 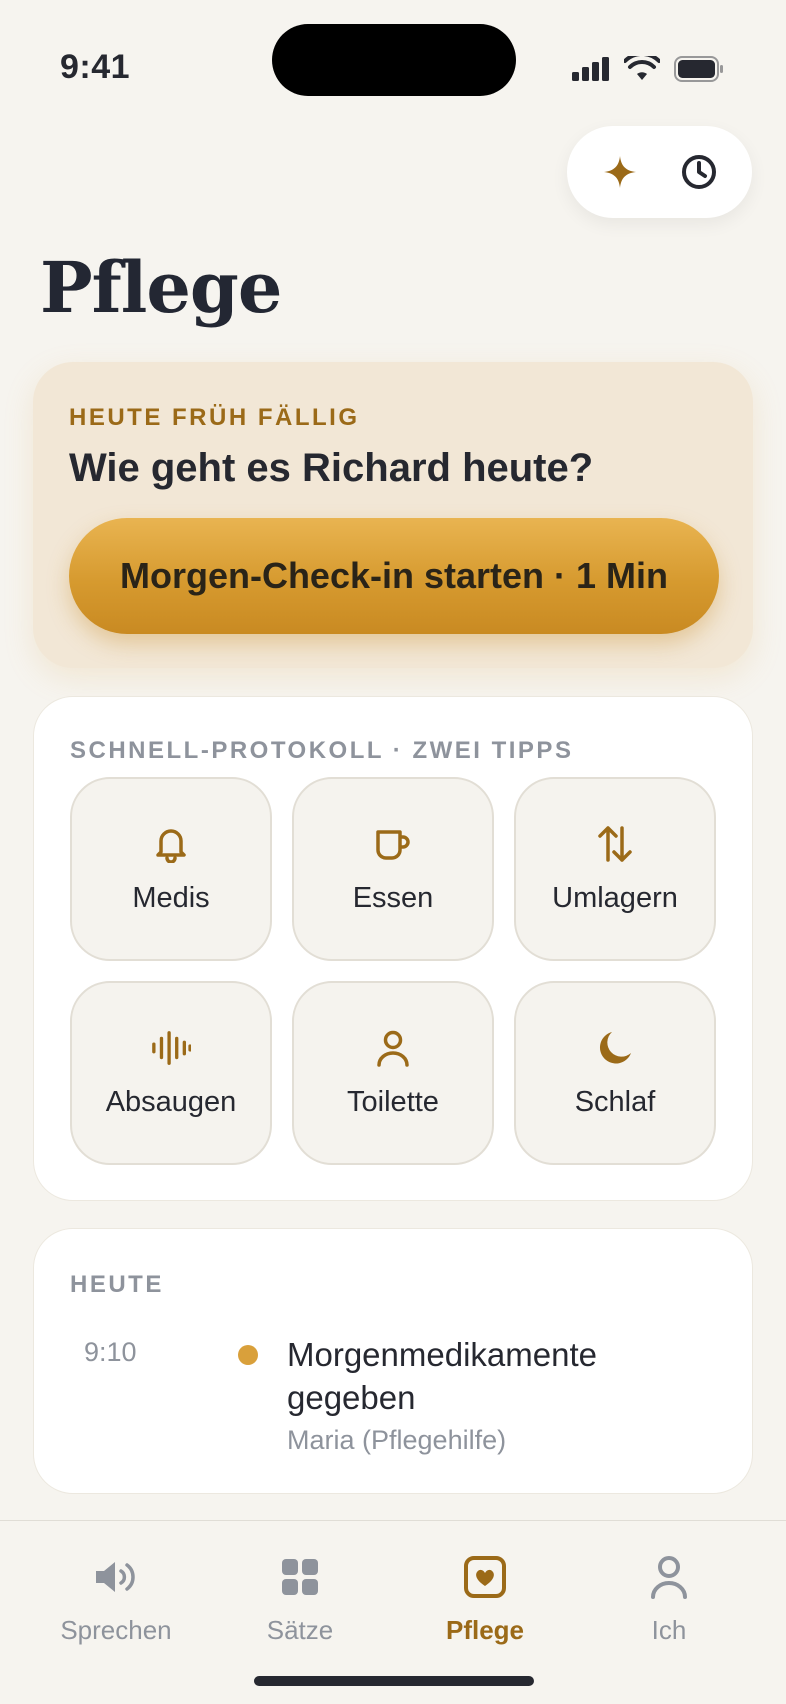 I want to click on entry-status-dot, so click(x=248, y=1355).